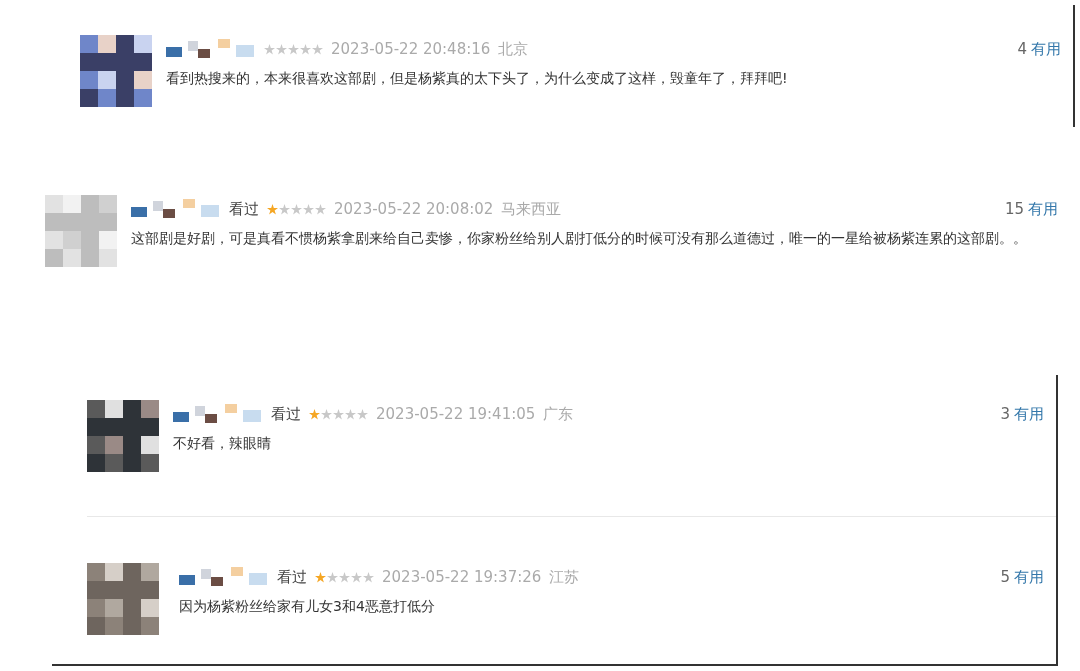 This screenshot has height=671, width=1080. I want to click on comment-location: 江苏, so click(564, 577).